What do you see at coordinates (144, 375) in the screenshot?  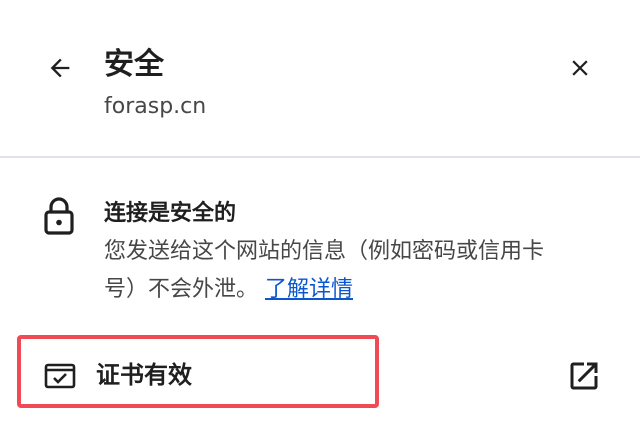 I see `certificate-label: 证书有效` at bounding box center [144, 375].